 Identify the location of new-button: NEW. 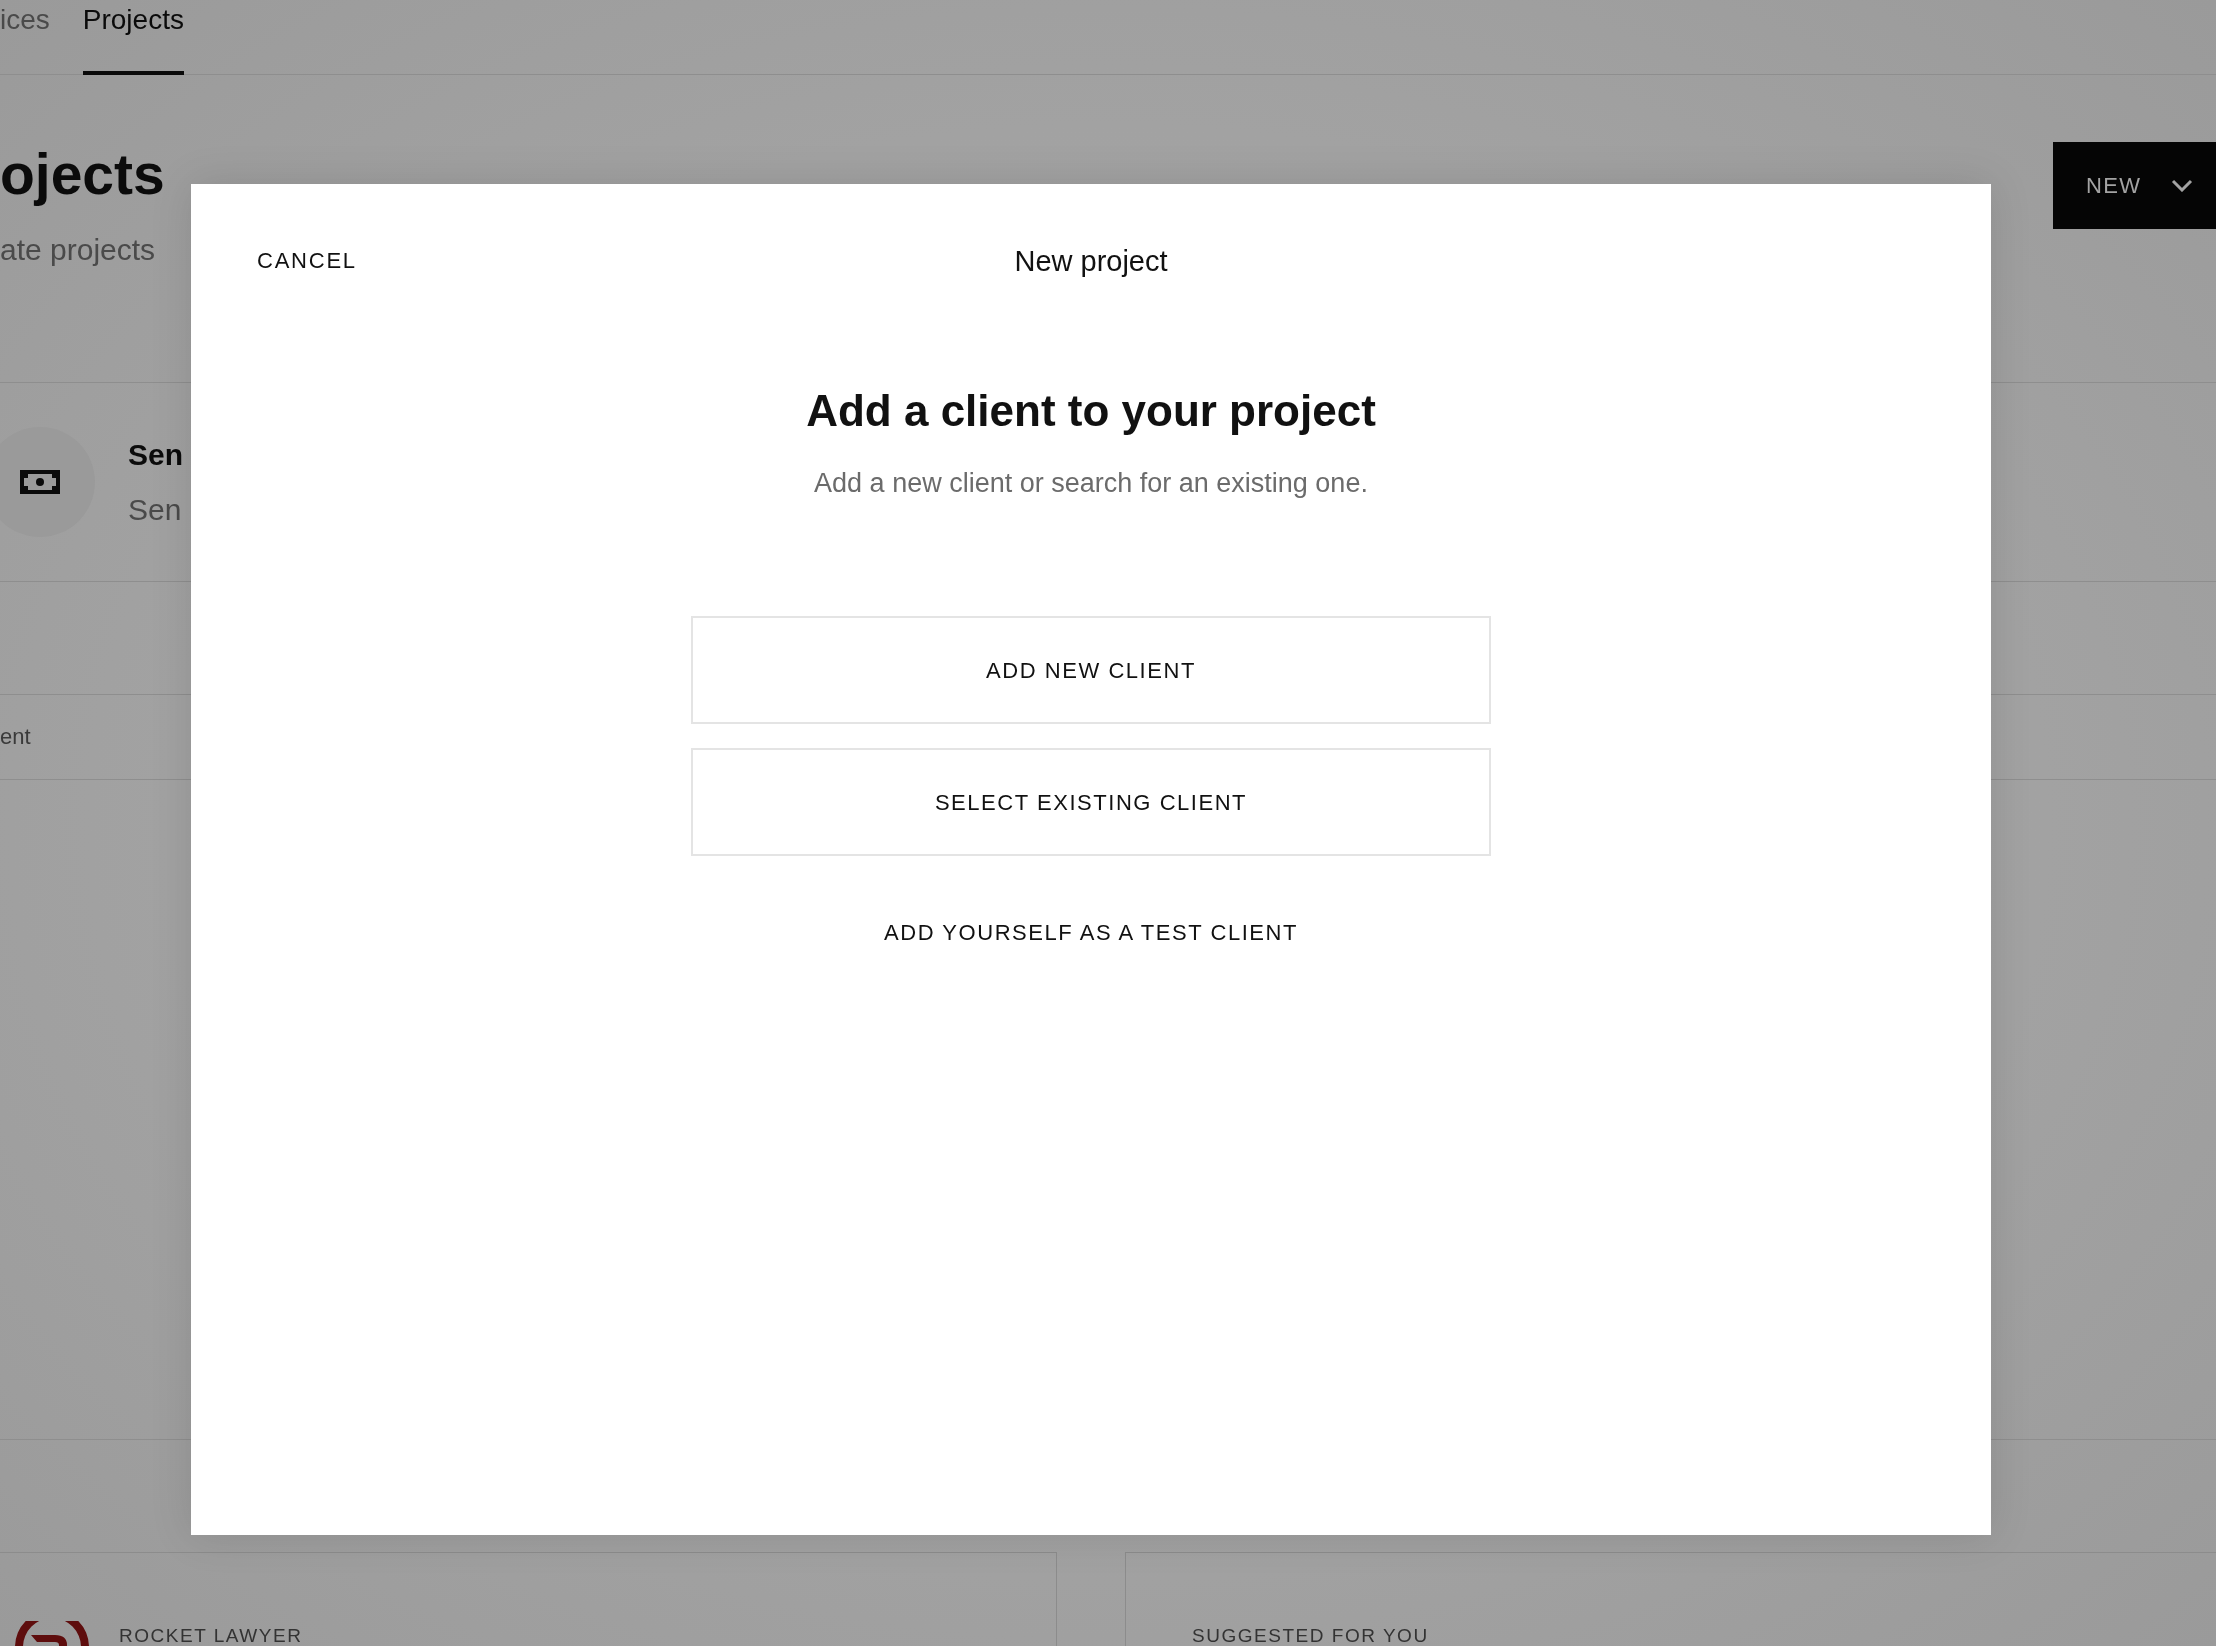
(2134, 185).